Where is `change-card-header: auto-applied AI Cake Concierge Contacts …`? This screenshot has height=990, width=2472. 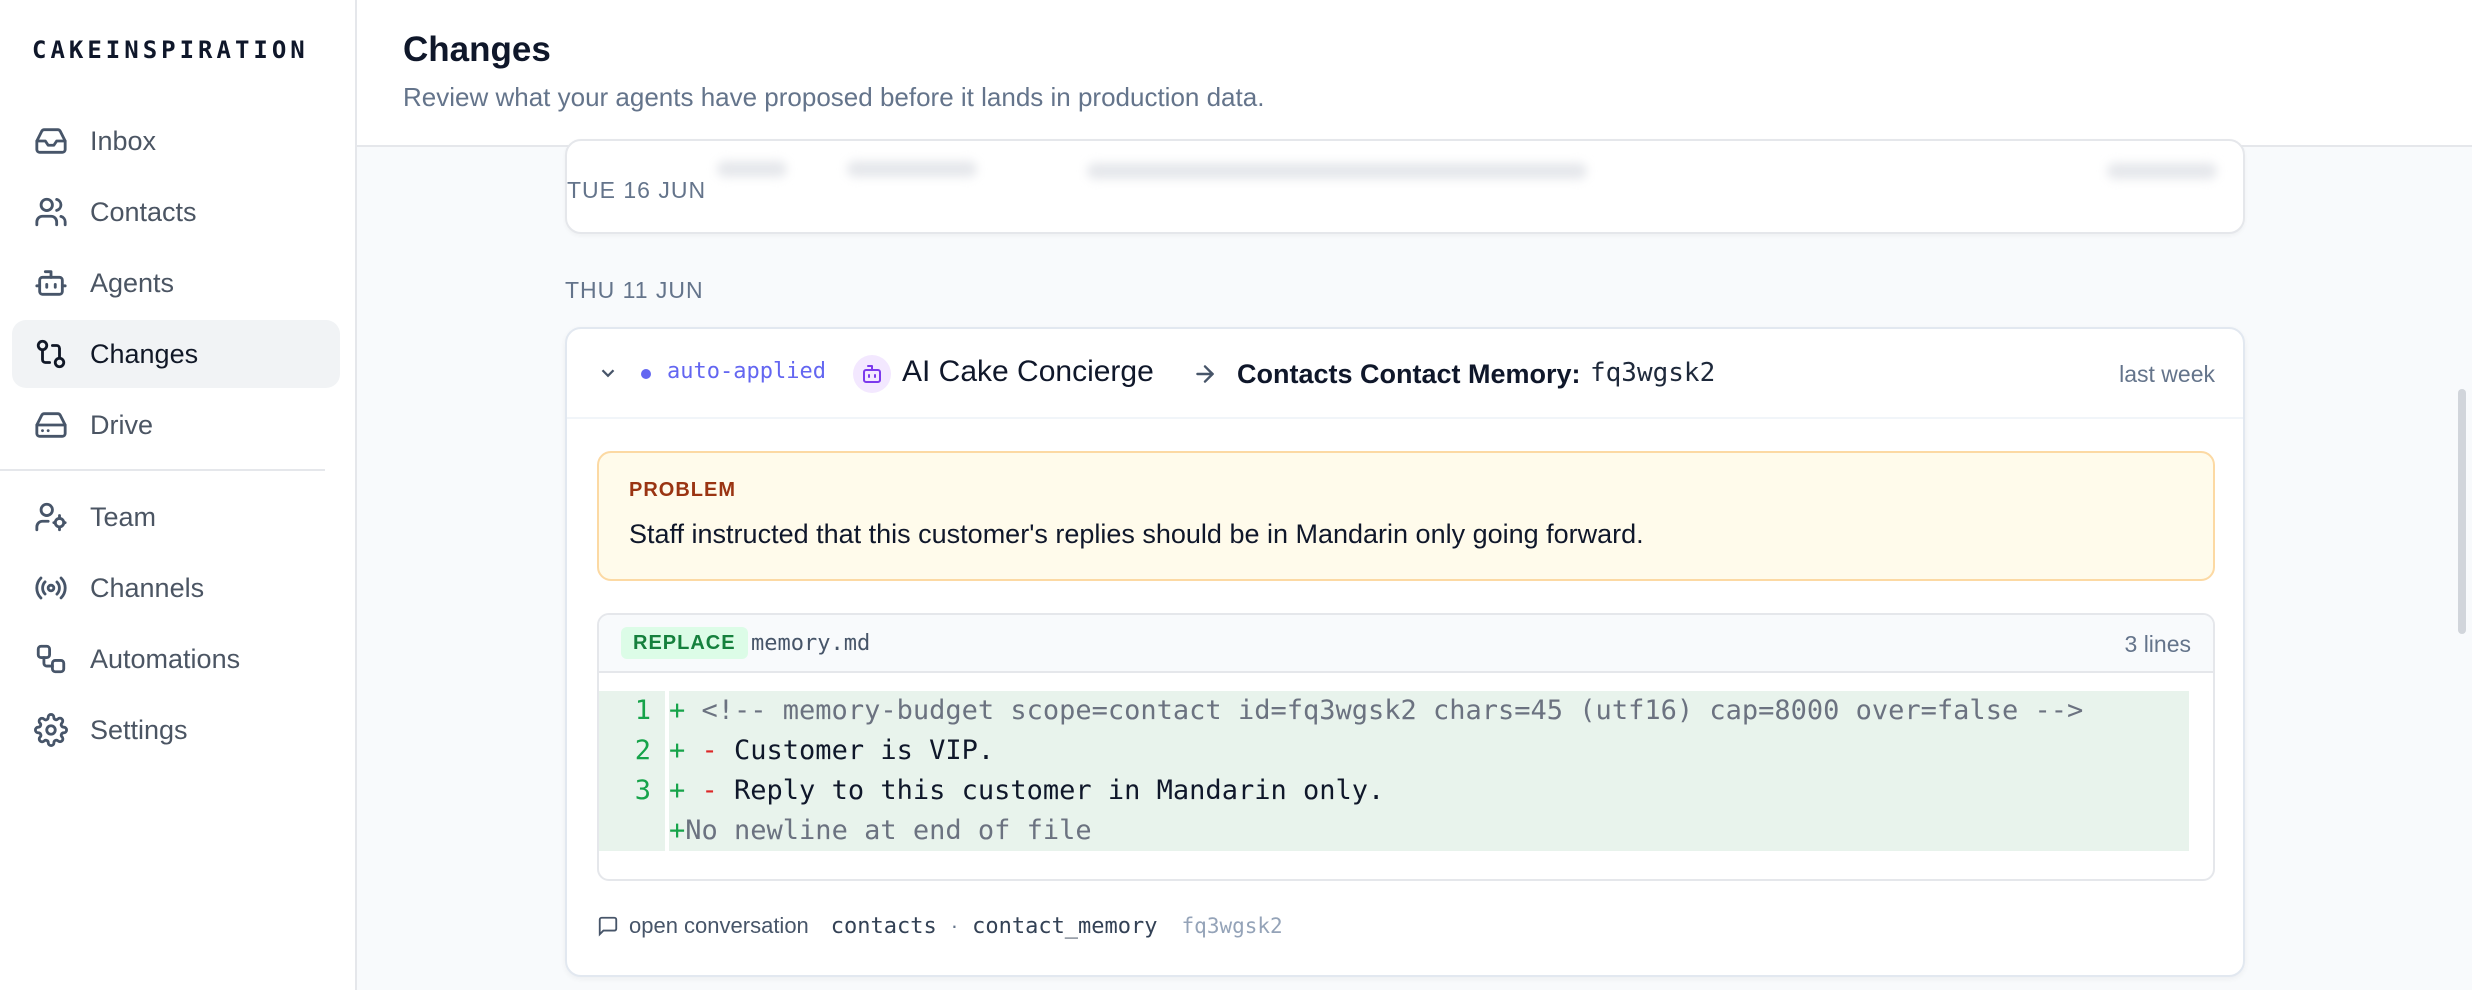 change-card-header: auto-applied AI Cake Concierge Contacts … is located at coordinates (1405, 374).